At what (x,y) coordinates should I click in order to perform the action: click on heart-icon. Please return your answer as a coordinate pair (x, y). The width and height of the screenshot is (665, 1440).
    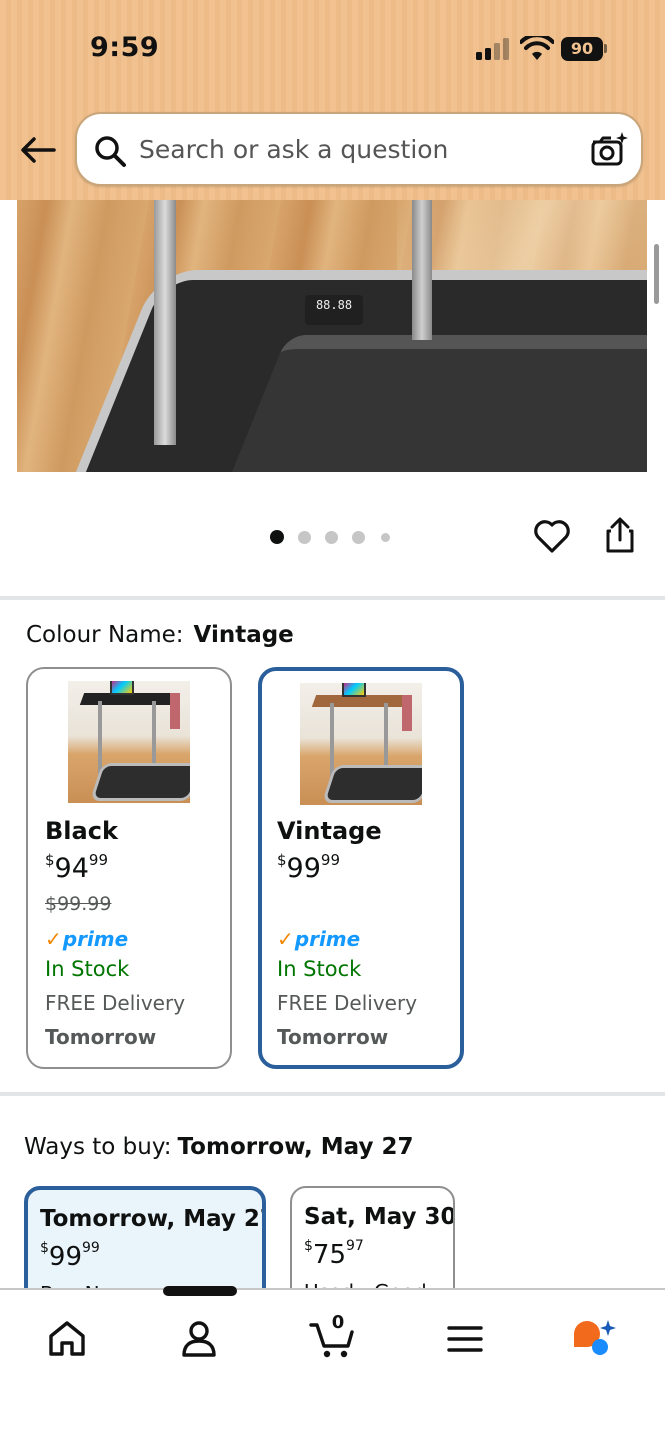
    Looking at the image, I should click on (552, 536).